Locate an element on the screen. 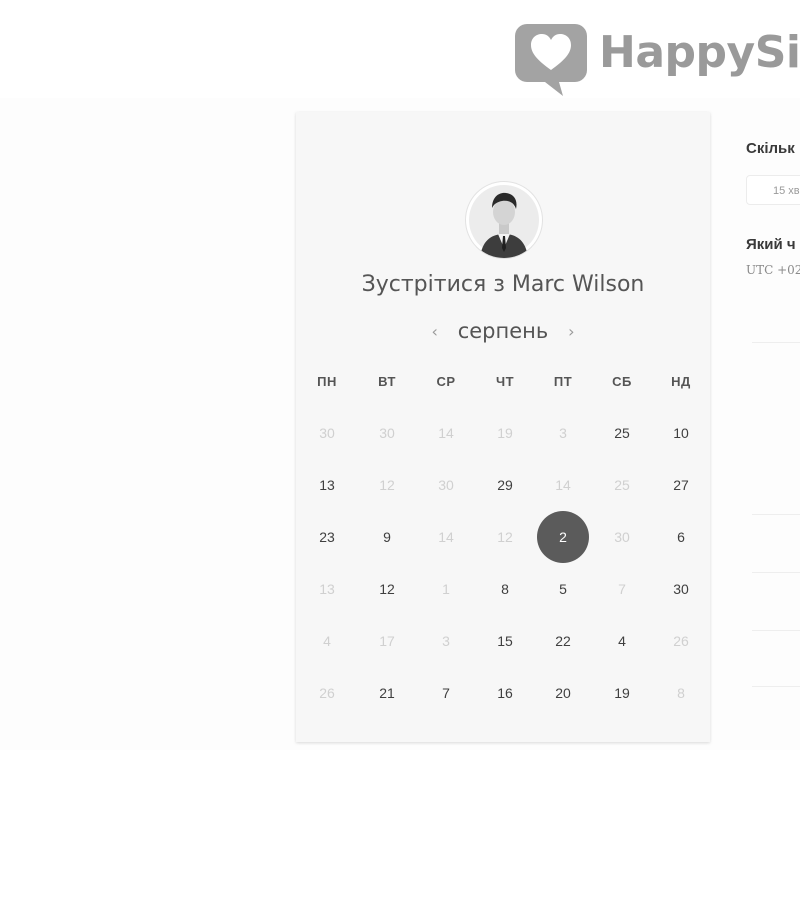  meeting-title: Зустрітися з Marc Wilson is located at coordinates (503, 284).